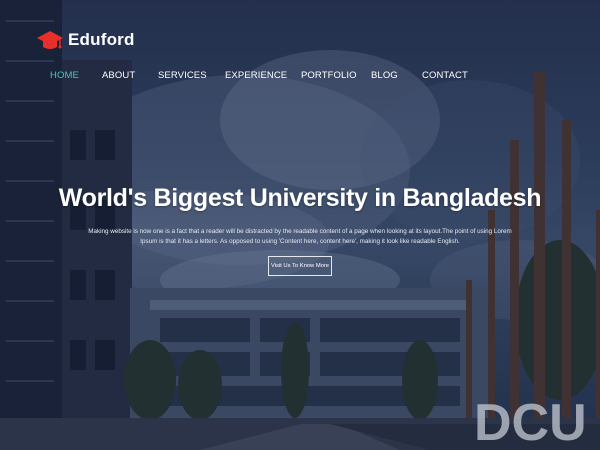 Image resolution: width=600 pixels, height=450 pixels. Describe the element at coordinates (329, 75) in the screenshot. I see `nav-item-portfolio: PORTFOLIO` at that location.